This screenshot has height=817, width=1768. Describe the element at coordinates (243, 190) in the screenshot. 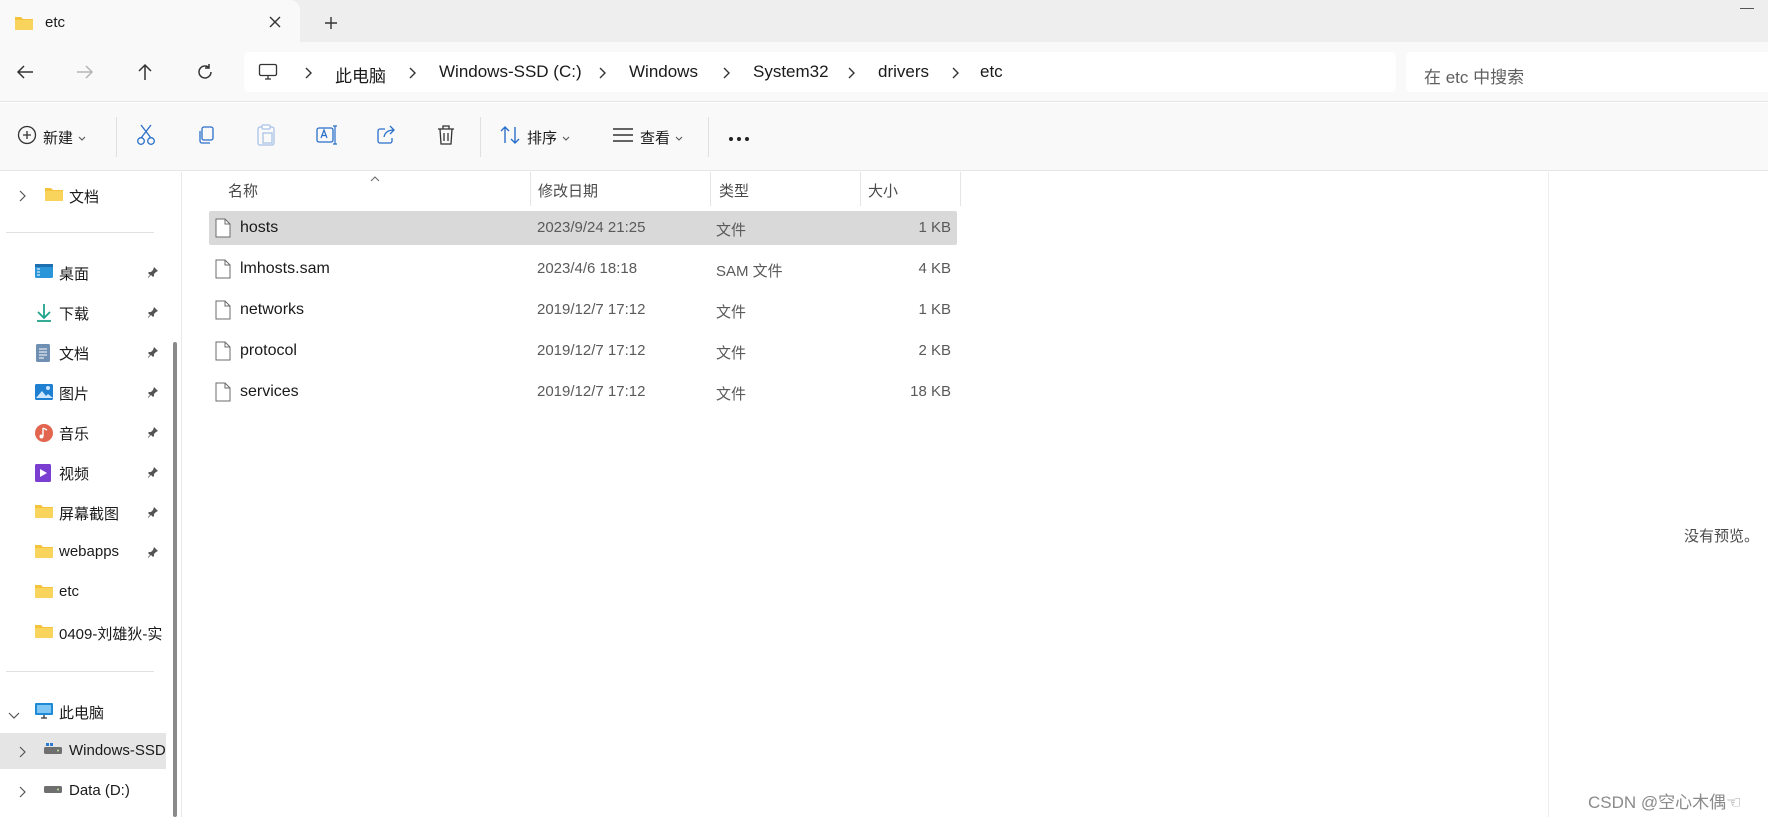

I see `column-header-name: 名称` at that location.